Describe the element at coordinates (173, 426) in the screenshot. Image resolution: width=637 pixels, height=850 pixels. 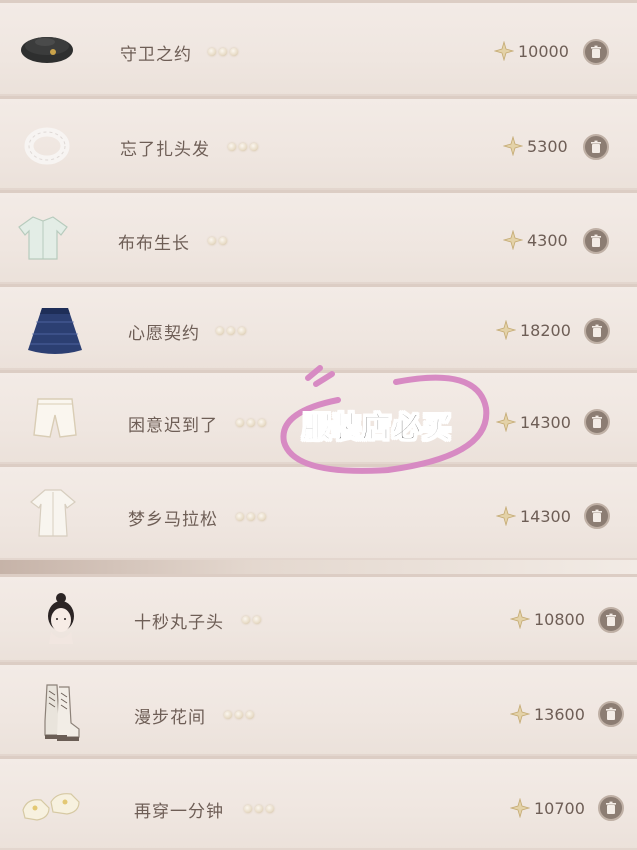
I see `item-name: 困意迟到了` at that location.